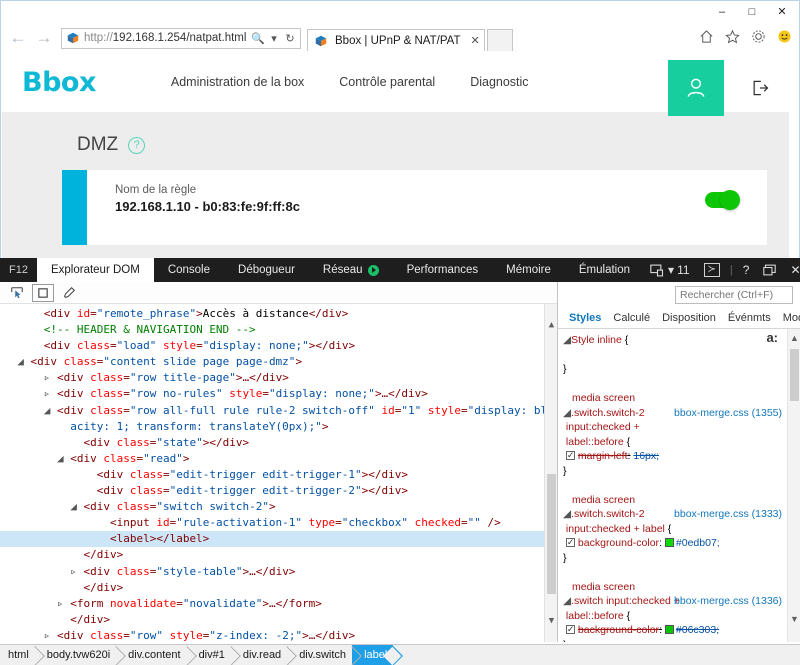  What do you see at coordinates (278, 604) in the screenshot?
I see `dom-node: ▹ <form novalidate="novalidate">…</form>` at bounding box center [278, 604].